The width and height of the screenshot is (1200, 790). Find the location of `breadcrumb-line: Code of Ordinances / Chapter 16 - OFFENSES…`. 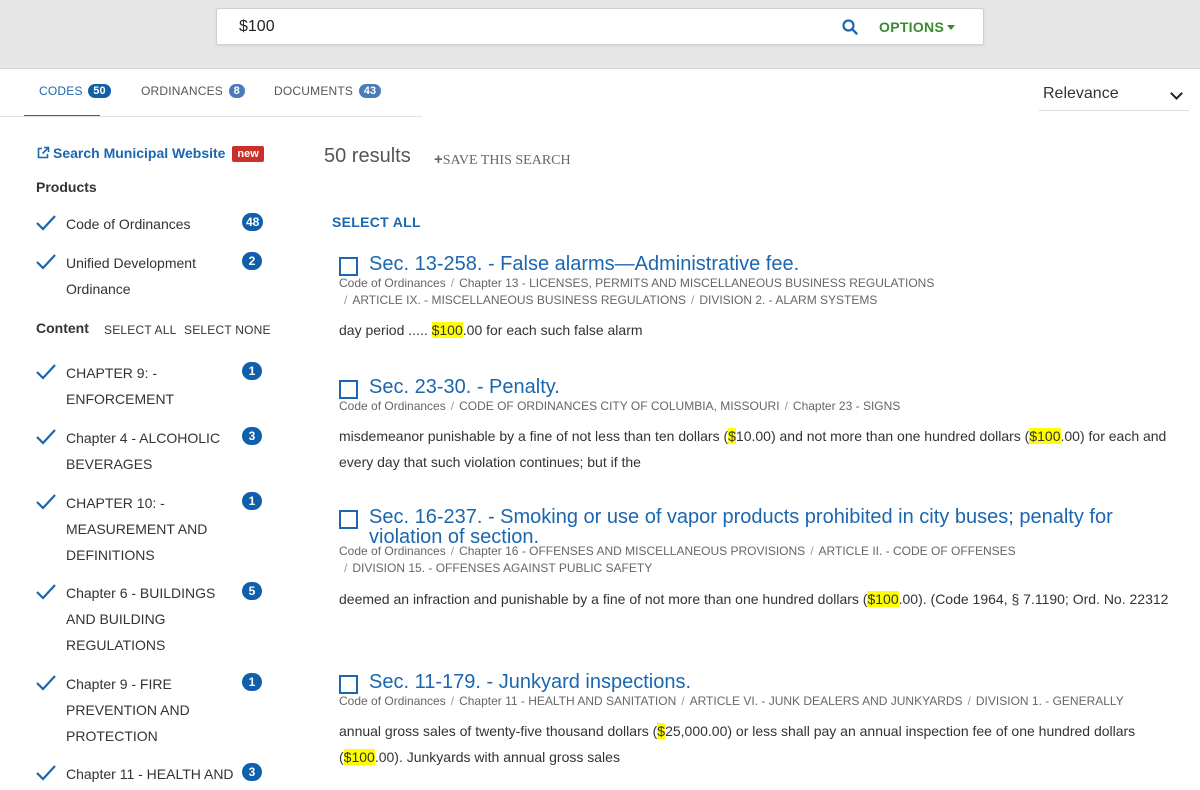

breadcrumb-line: Code of Ordinances / Chapter 16 - OFFENSES… is located at coordinates (749, 551).